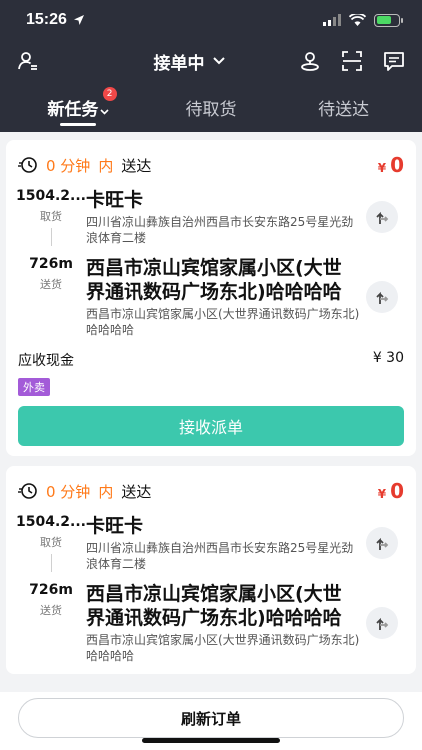 Image resolution: width=422 pixels, height=750 pixels. I want to click on scan-button, so click(352, 61).